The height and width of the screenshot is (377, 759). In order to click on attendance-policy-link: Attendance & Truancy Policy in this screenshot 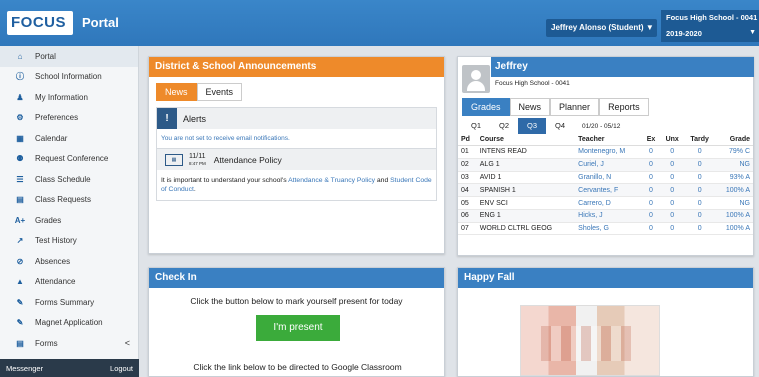, I will do `click(331, 180)`.